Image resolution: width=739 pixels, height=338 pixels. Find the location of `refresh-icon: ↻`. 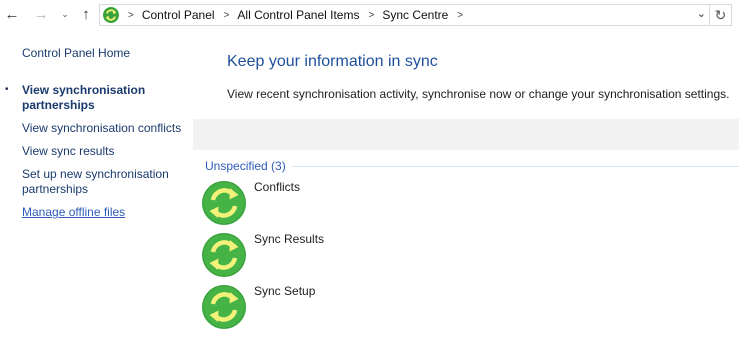

refresh-icon: ↻ is located at coordinates (721, 15).